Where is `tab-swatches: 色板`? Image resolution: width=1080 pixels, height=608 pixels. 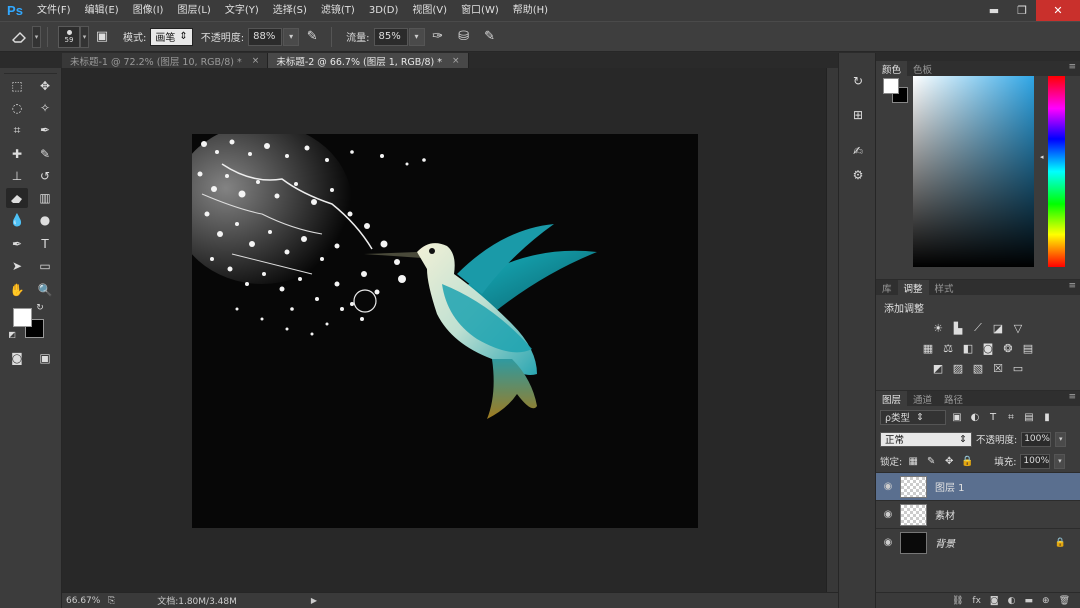
tab-swatches: 色板 is located at coordinates (922, 68).